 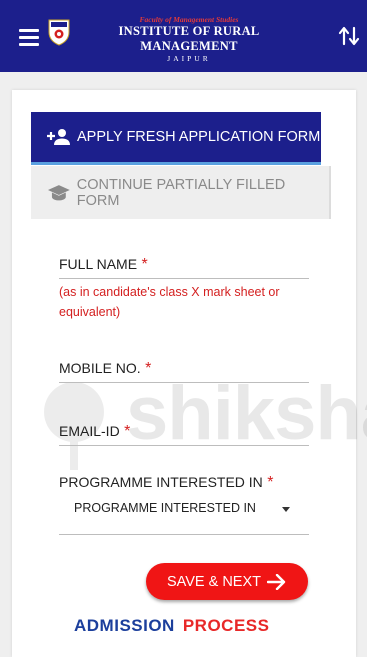 What do you see at coordinates (246, 413) in the screenshot?
I see `watermark-text: shiksha` at bounding box center [246, 413].